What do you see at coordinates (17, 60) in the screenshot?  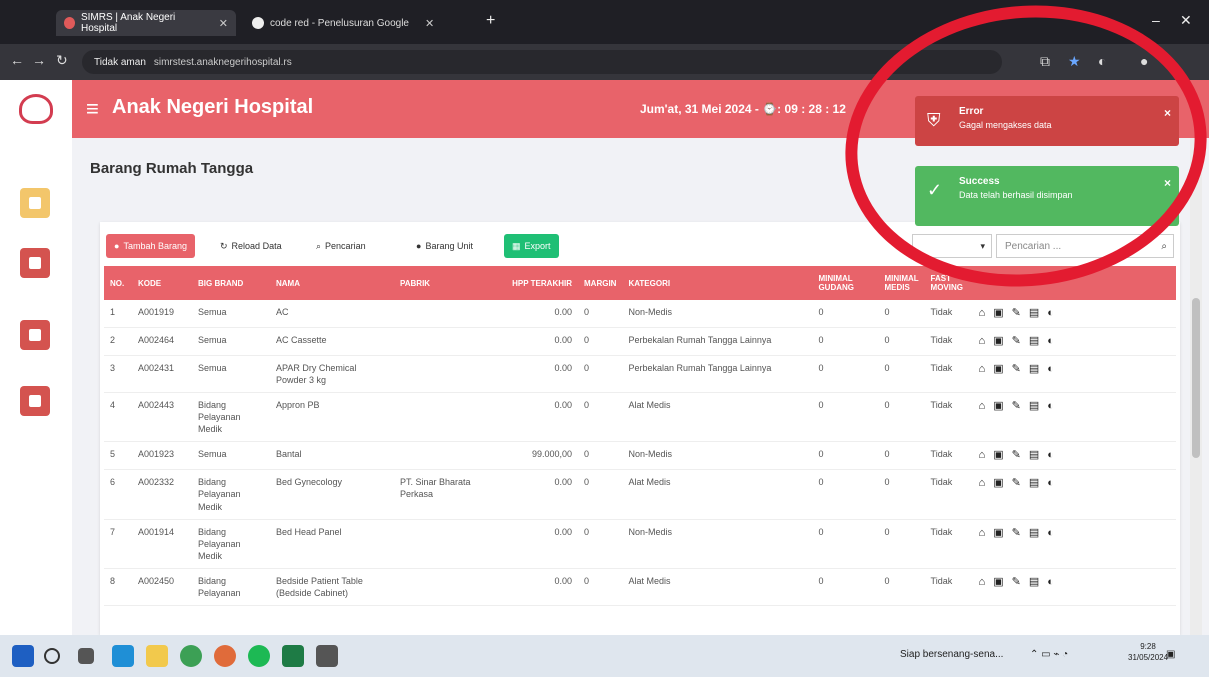 I see `back-icon: ←` at bounding box center [17, 60].